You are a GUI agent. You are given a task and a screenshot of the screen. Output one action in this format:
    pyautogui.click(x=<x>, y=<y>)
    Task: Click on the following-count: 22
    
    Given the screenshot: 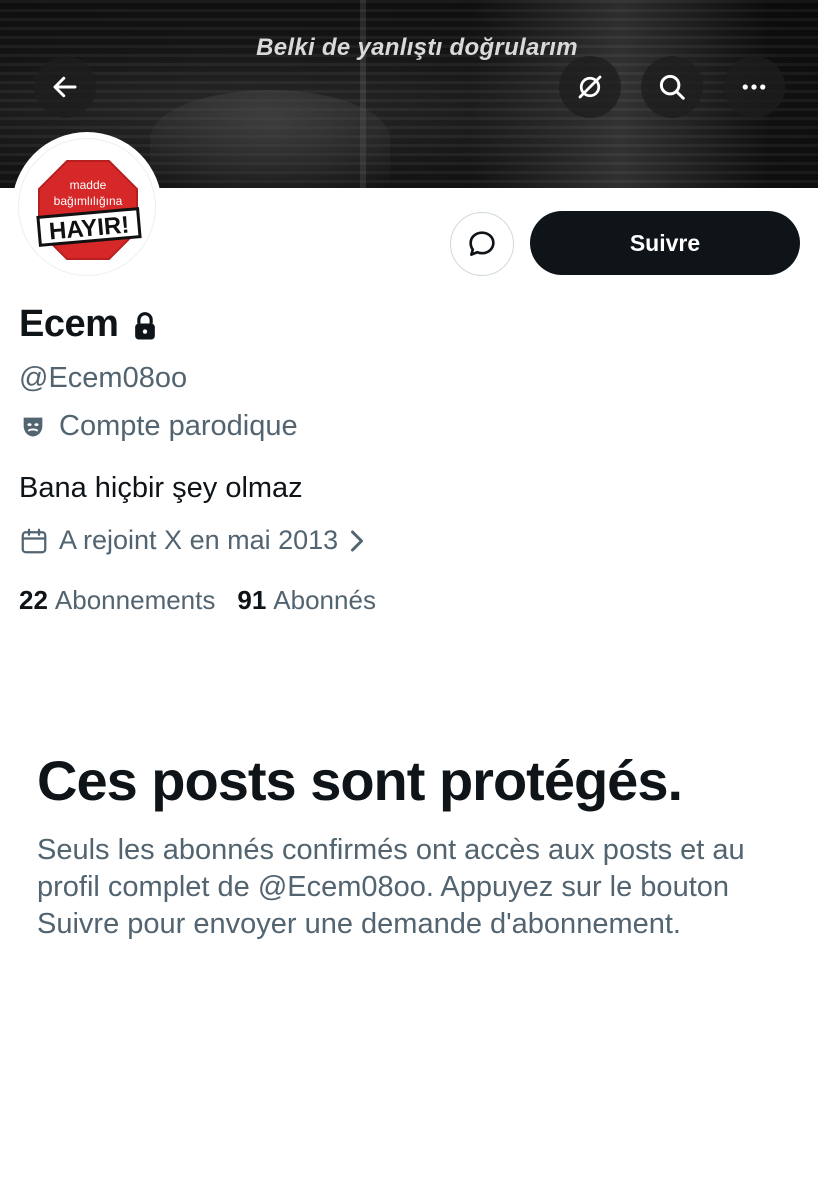 What is the action you would take?
    pyautogui.click(x=33, y=600)
    